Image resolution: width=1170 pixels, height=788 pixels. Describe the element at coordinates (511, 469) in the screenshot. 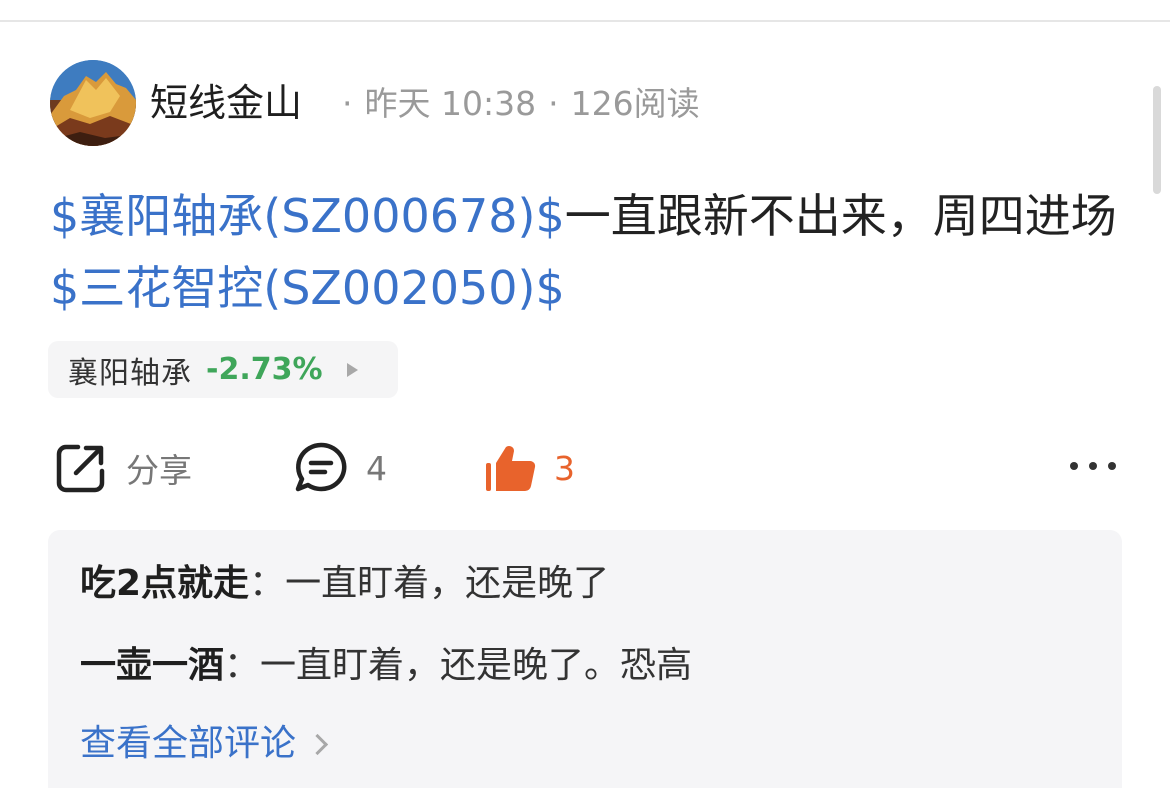

I see `thumbs-up-icon` at that location.